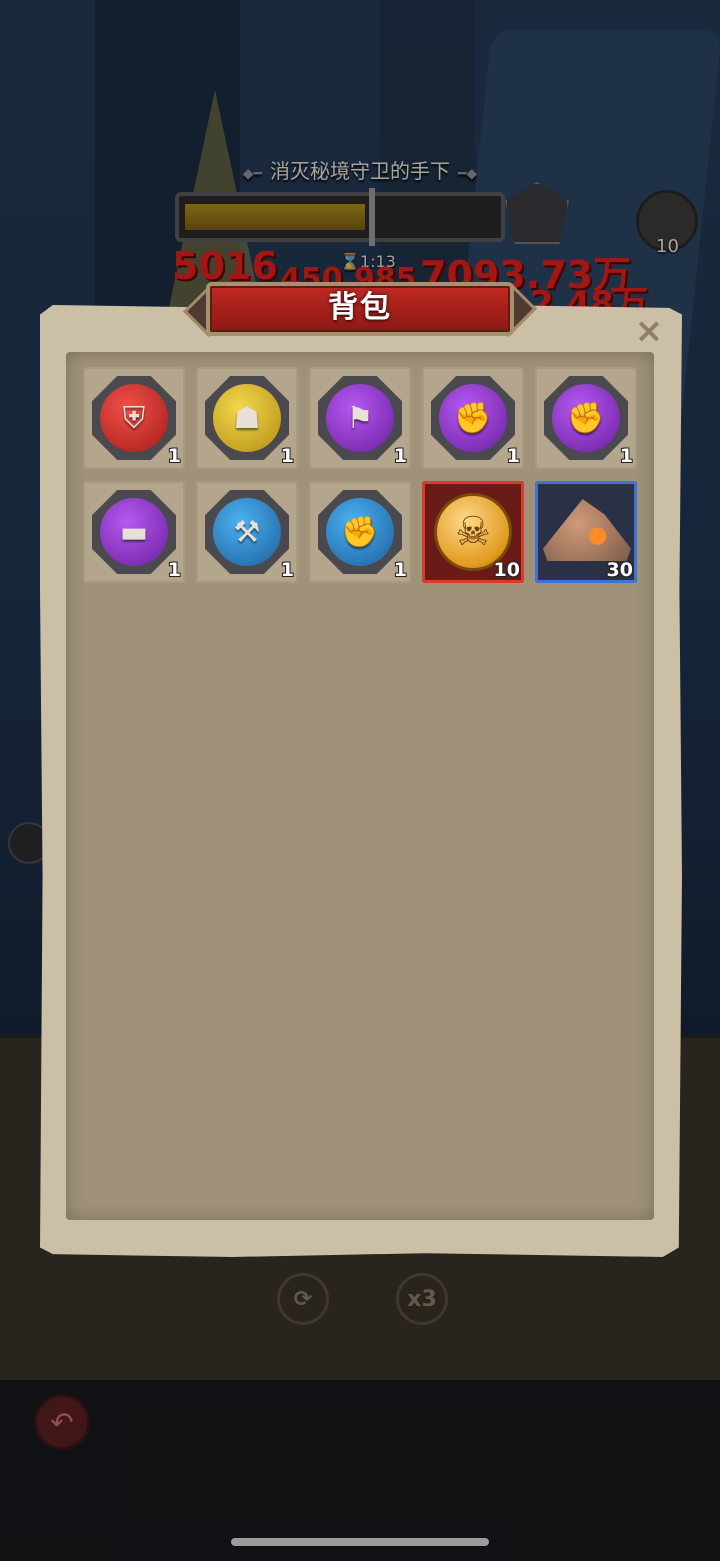  I want to click on rarity-medallion: ⛨, so click(134, 418).